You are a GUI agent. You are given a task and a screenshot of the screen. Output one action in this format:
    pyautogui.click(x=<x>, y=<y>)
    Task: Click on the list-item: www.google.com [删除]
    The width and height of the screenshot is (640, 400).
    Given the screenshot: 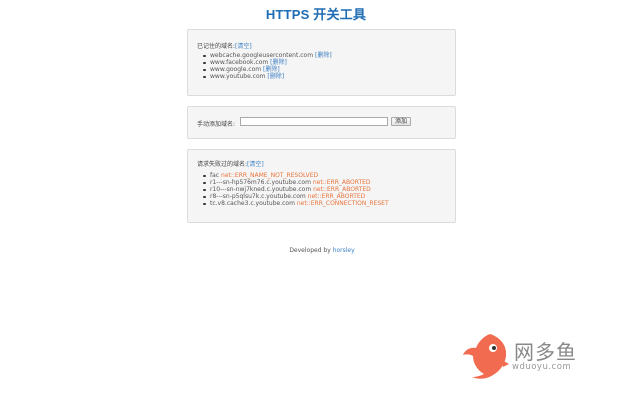 What is the action you would take?
    pyautogui.click(x=267, y=69)
    